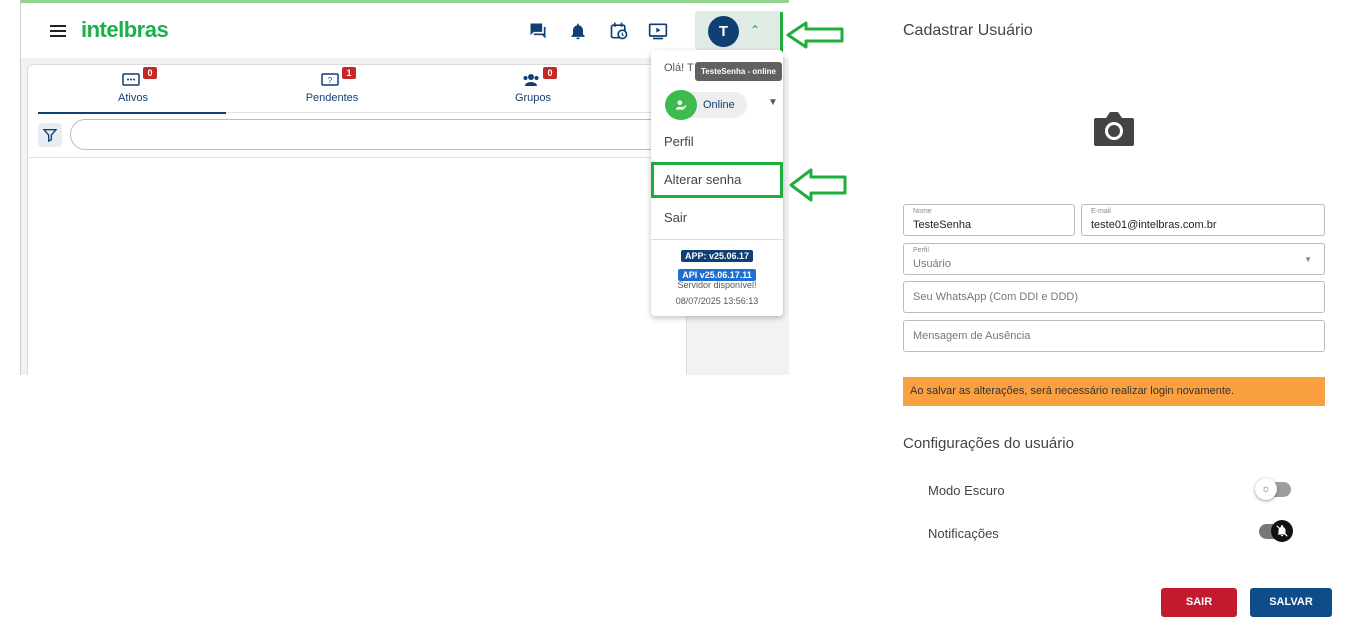 The image size is (1351, 635). What do you see at coordinates (1266, 489) in the screenshot?
I see `sun-icon: ☼` at bounding box center [1266, 489].